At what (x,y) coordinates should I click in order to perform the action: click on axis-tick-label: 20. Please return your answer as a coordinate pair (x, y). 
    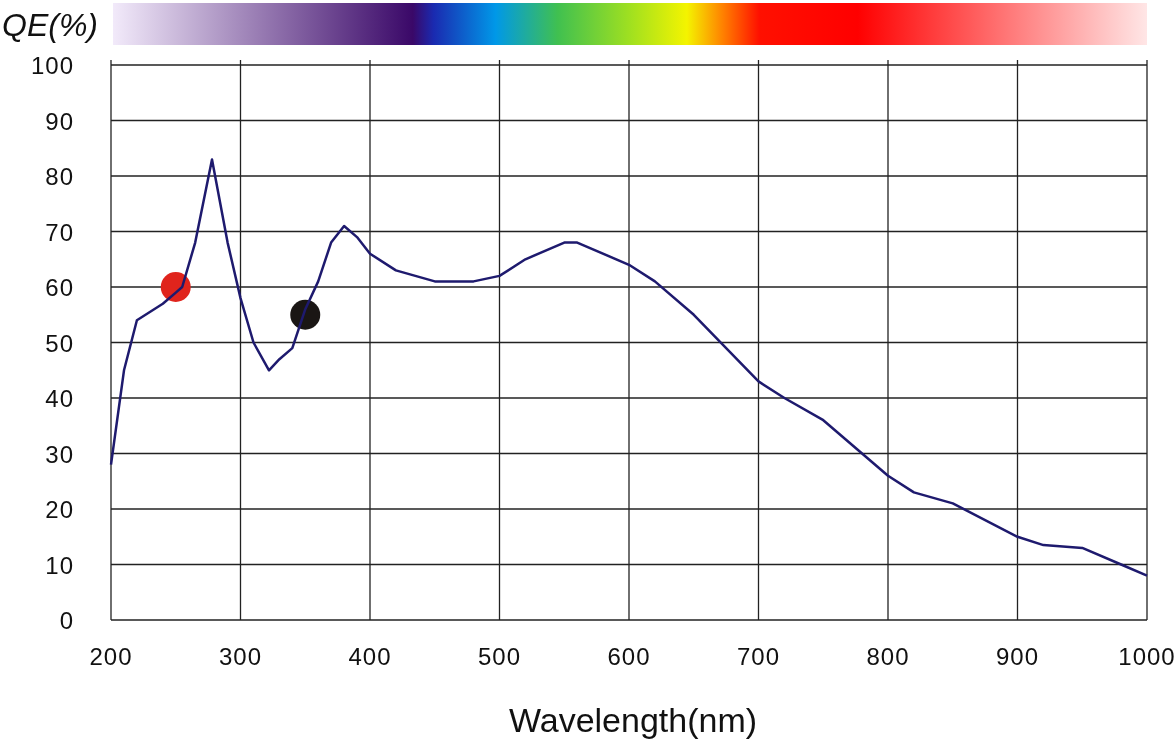
    Looking at the image, I should click on (59, 509).